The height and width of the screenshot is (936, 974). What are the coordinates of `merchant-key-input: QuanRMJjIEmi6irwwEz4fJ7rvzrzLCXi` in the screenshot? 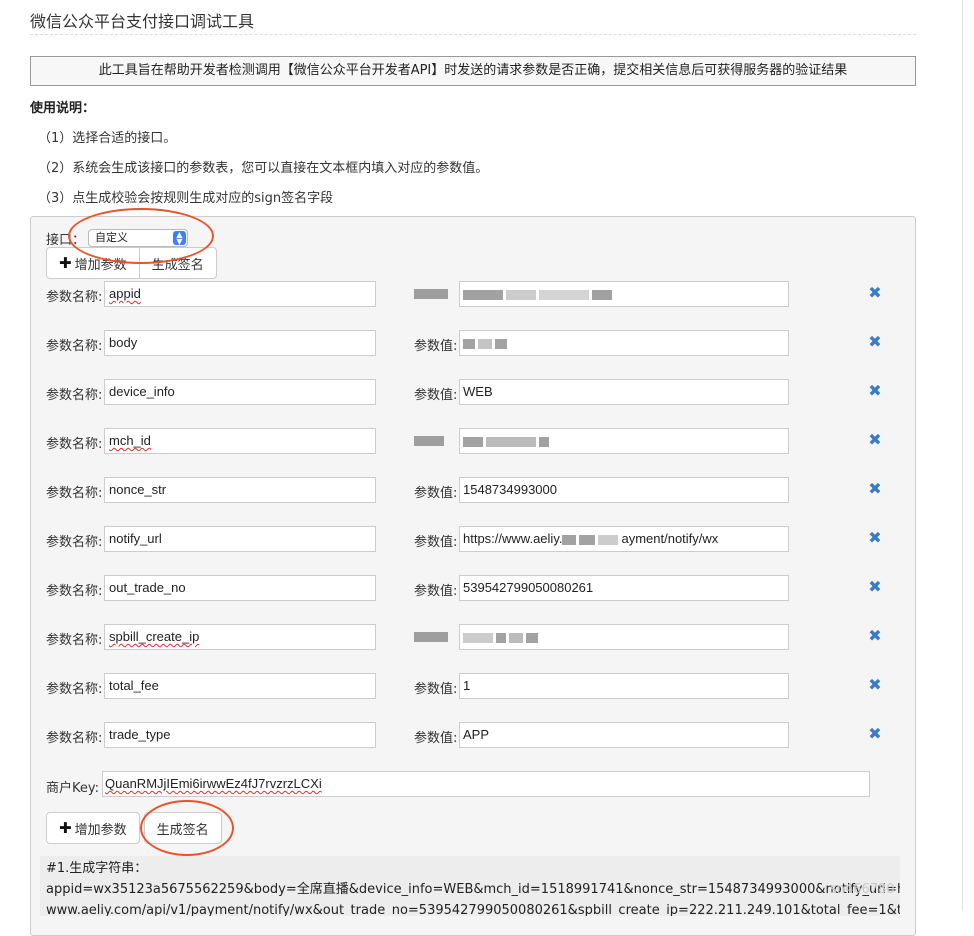 It's located at (486, 784).